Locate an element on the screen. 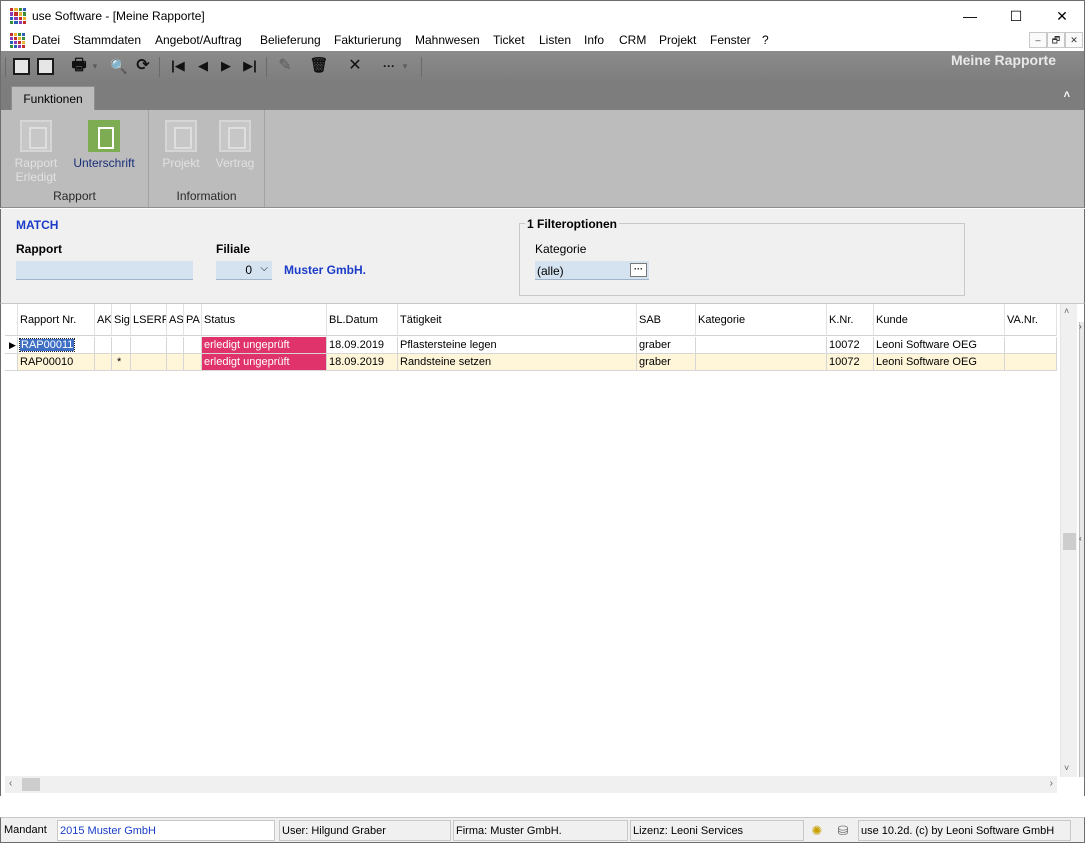 This screenshot has width=1085, height=843. cell-rapport-nr: RAP00010 is located at coordinates (56, 362).